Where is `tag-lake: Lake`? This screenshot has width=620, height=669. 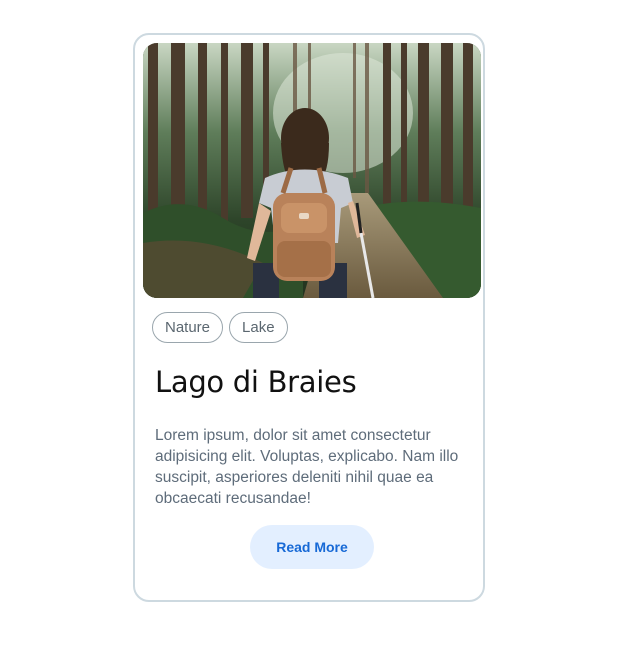
tag-lake: Lake is located at coordinates (258, 327).